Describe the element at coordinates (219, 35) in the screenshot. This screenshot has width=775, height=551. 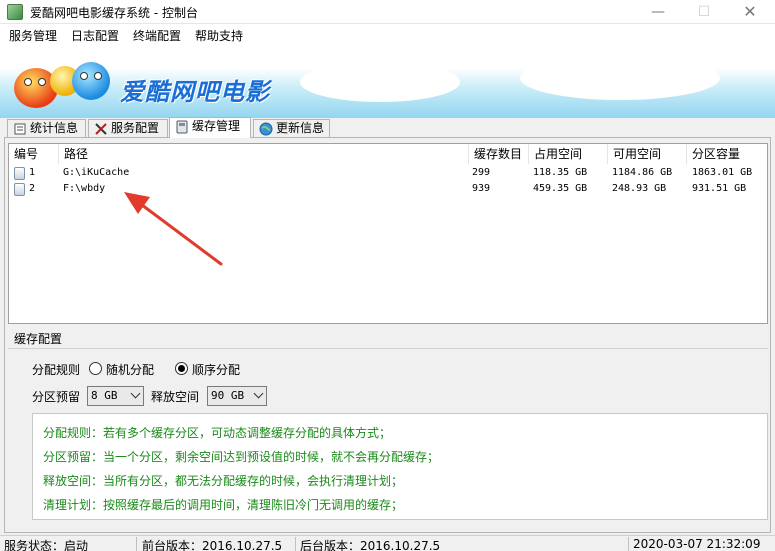
I see `menu-help-support: 帮助支持` at that location.